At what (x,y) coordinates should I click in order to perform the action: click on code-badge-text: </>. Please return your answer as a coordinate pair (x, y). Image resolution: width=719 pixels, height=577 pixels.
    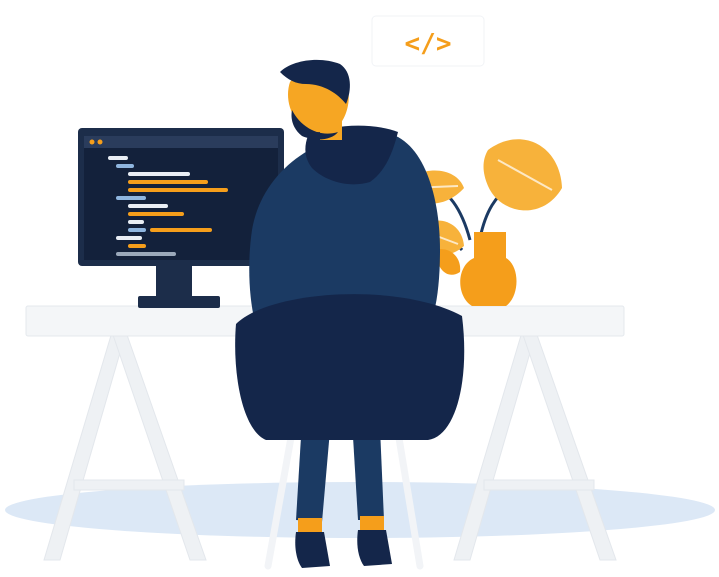
    Looking at the image, I should click on (428, 44).